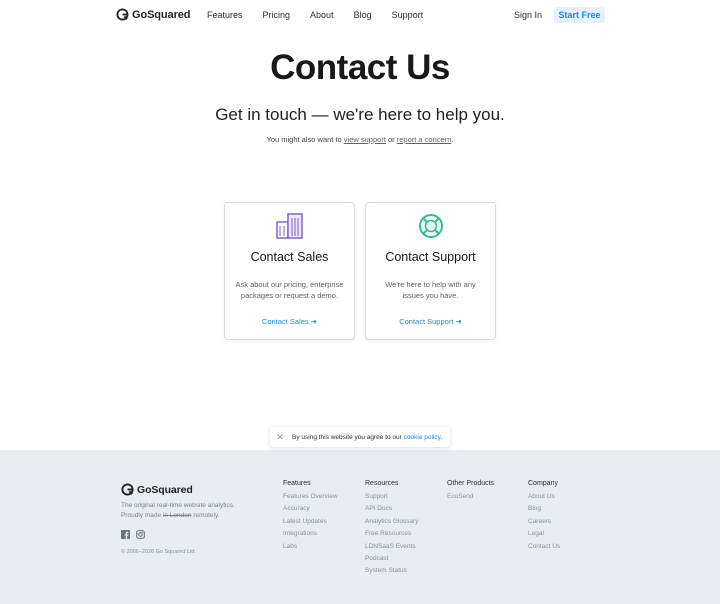 This screenshot has width=720, height=604. I want to click on note-suffix: ., so click(452, 139).